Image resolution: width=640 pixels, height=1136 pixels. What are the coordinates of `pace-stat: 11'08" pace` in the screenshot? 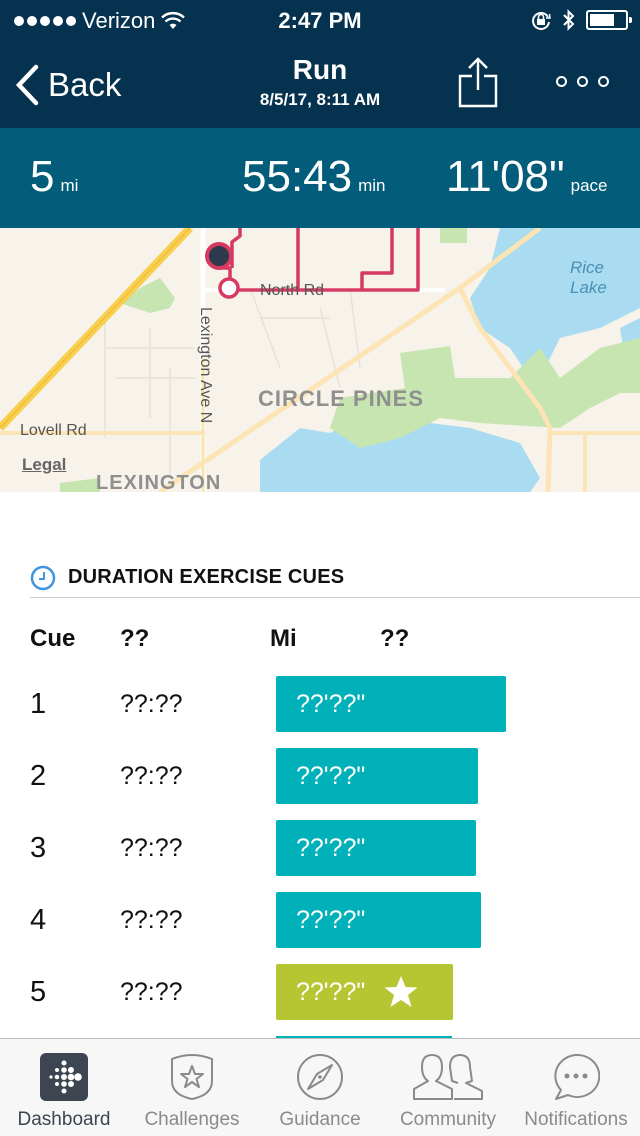 It's located at (527, 177).